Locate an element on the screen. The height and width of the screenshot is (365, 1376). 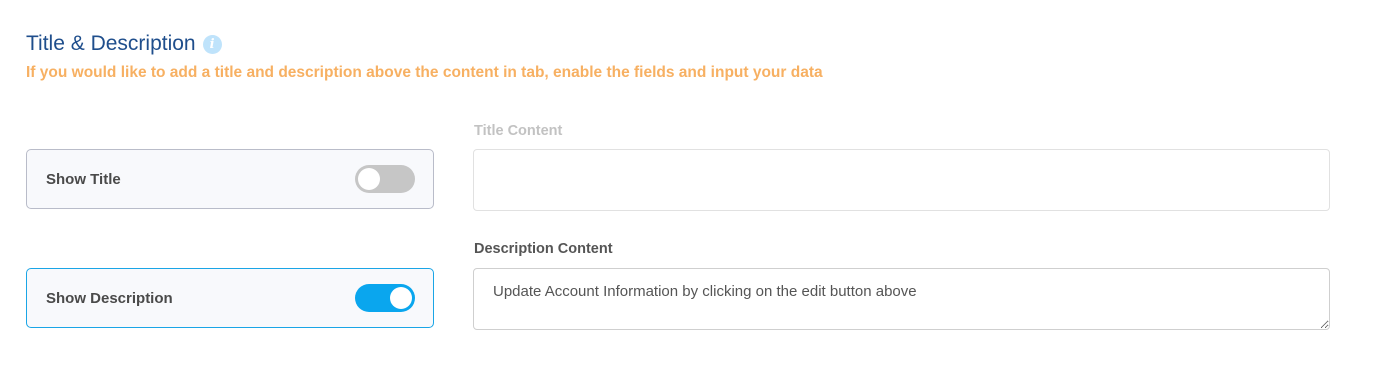
show-title-card: Show Title is located at coordinates (230, 179).